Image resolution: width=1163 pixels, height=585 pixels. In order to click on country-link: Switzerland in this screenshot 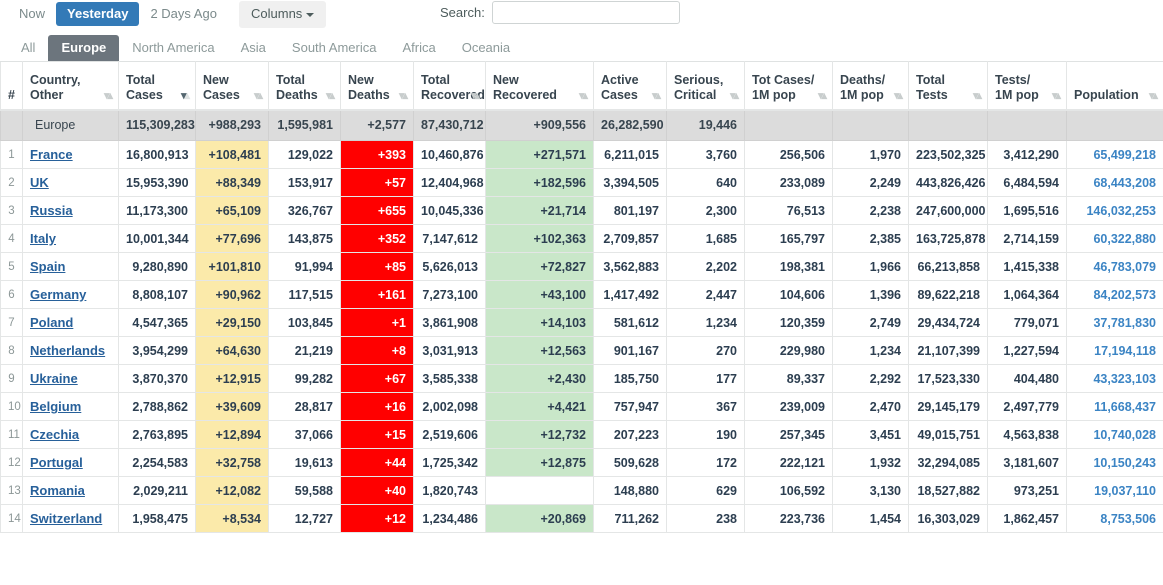, I will do `click(66, 518)`.